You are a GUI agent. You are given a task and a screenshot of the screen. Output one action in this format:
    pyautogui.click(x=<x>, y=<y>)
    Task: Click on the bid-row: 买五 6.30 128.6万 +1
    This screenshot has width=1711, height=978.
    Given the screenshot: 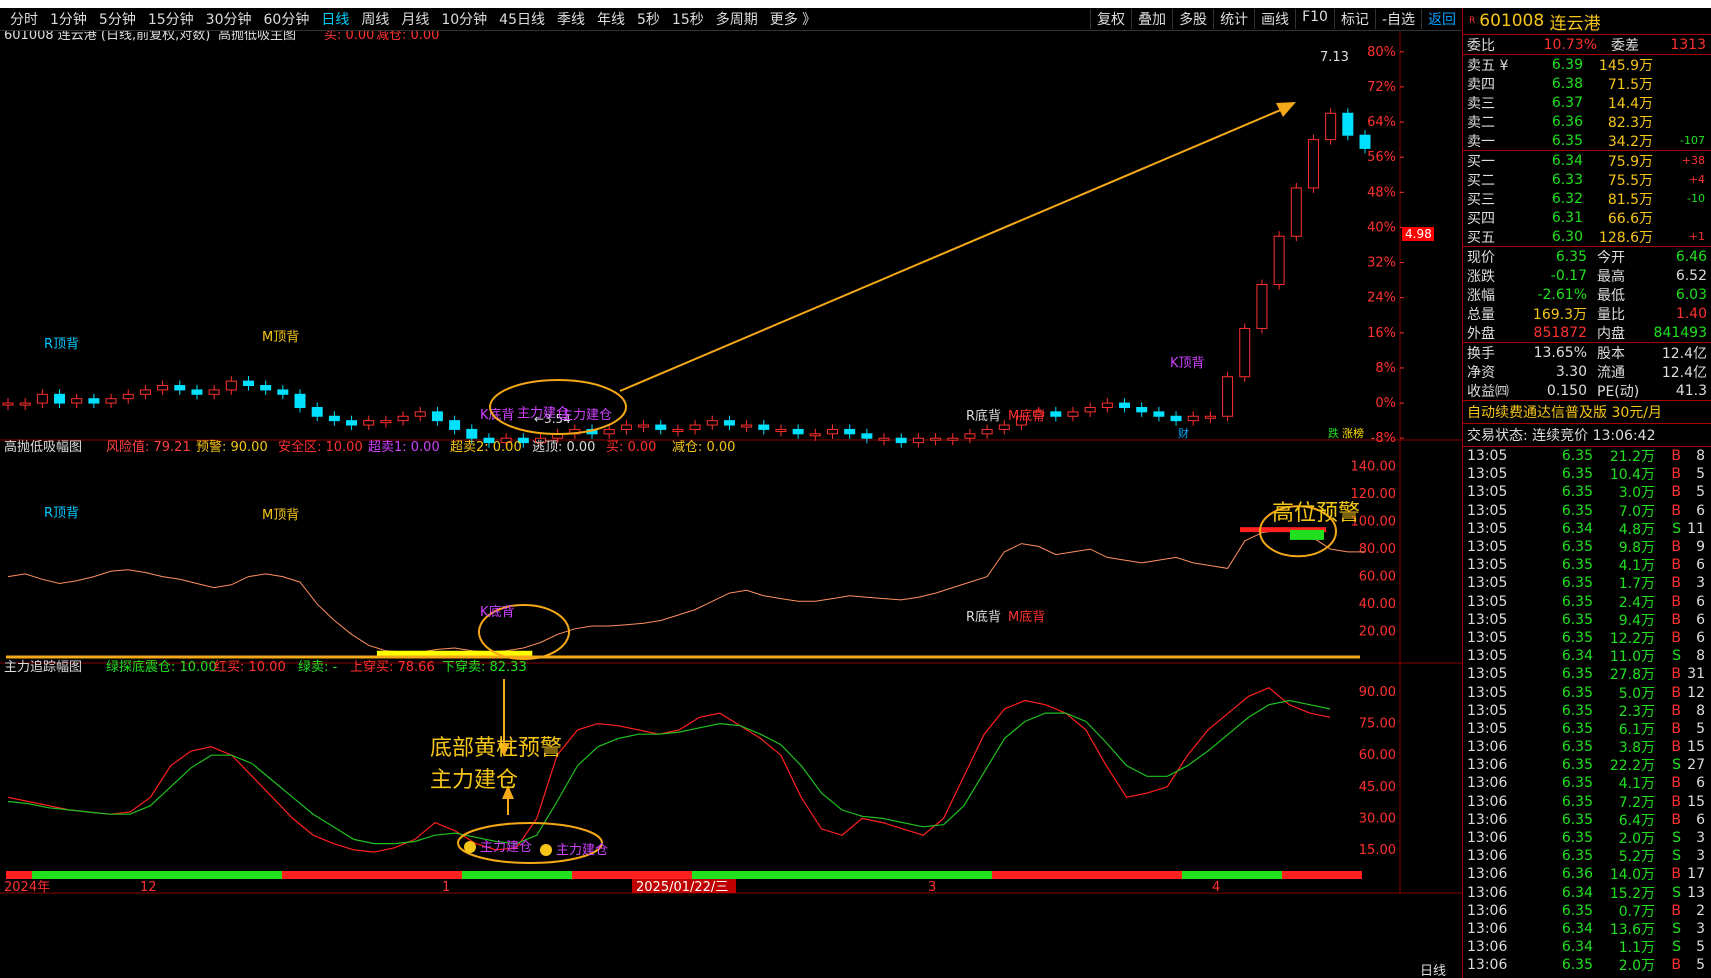 What is the action you would take?
    pyautogui.click(x=1587, y=236)
    